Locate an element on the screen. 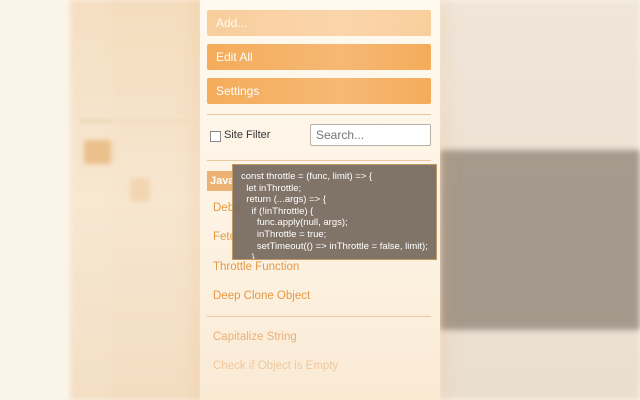 The height and width of the screenshot is (400, 640). snippet-item-throttle: Throttle Function is located at coordinates (256, 267).